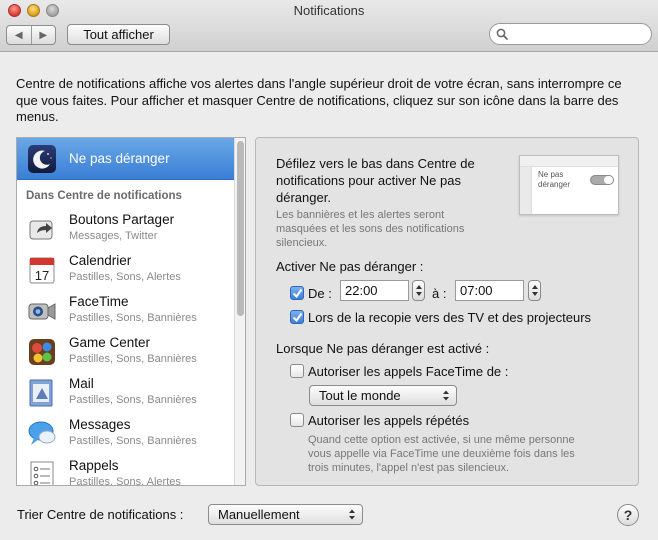  I want to click on sidebar-item-do-not-disturb: Ne pas déranger, so click(125, 159).